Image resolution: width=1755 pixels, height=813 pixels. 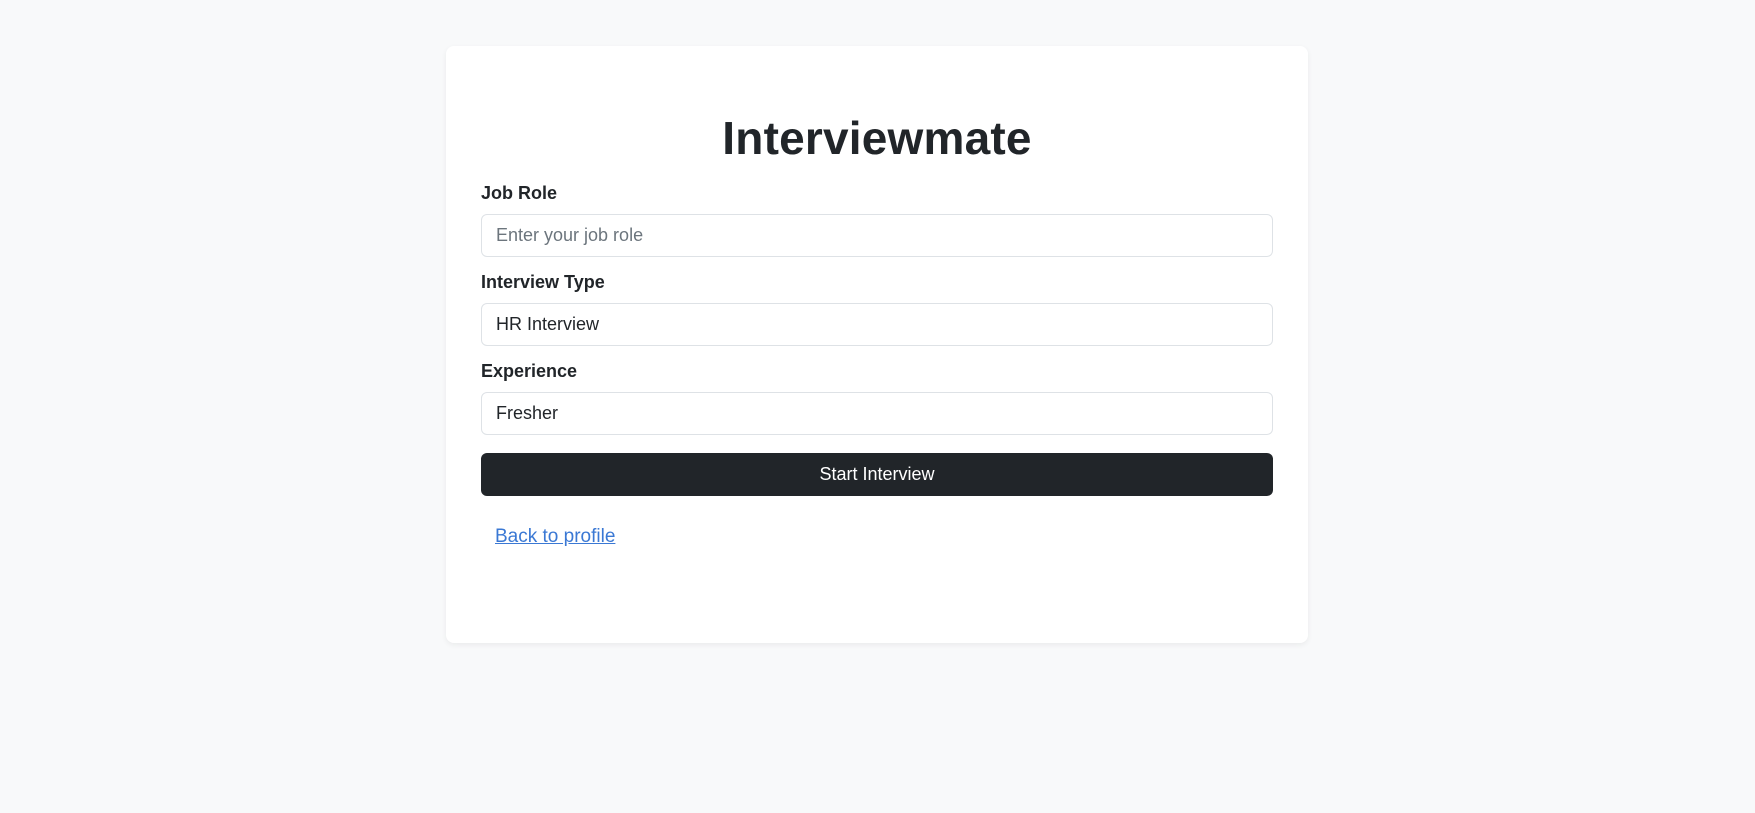 I want to click on page-title: Interviewmate, so click(x=877, y=138).